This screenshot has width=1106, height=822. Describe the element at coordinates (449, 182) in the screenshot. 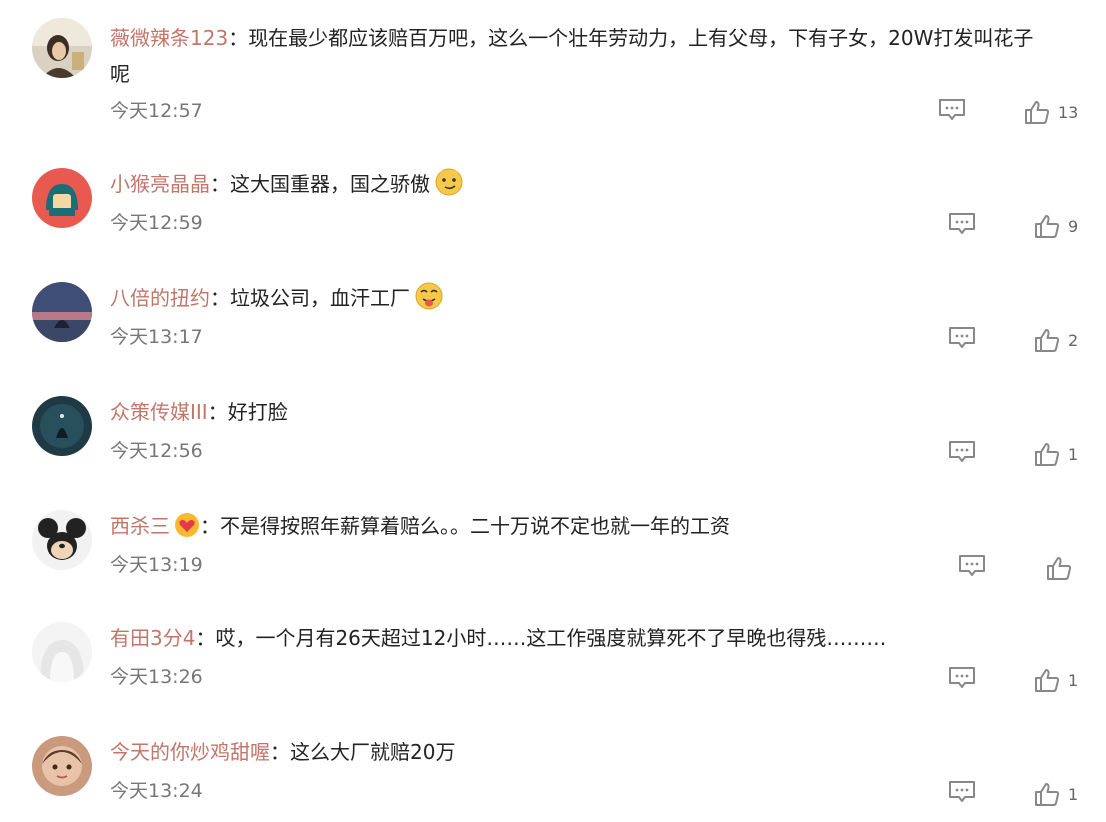

I see `smirk-face-emoji` at that location.